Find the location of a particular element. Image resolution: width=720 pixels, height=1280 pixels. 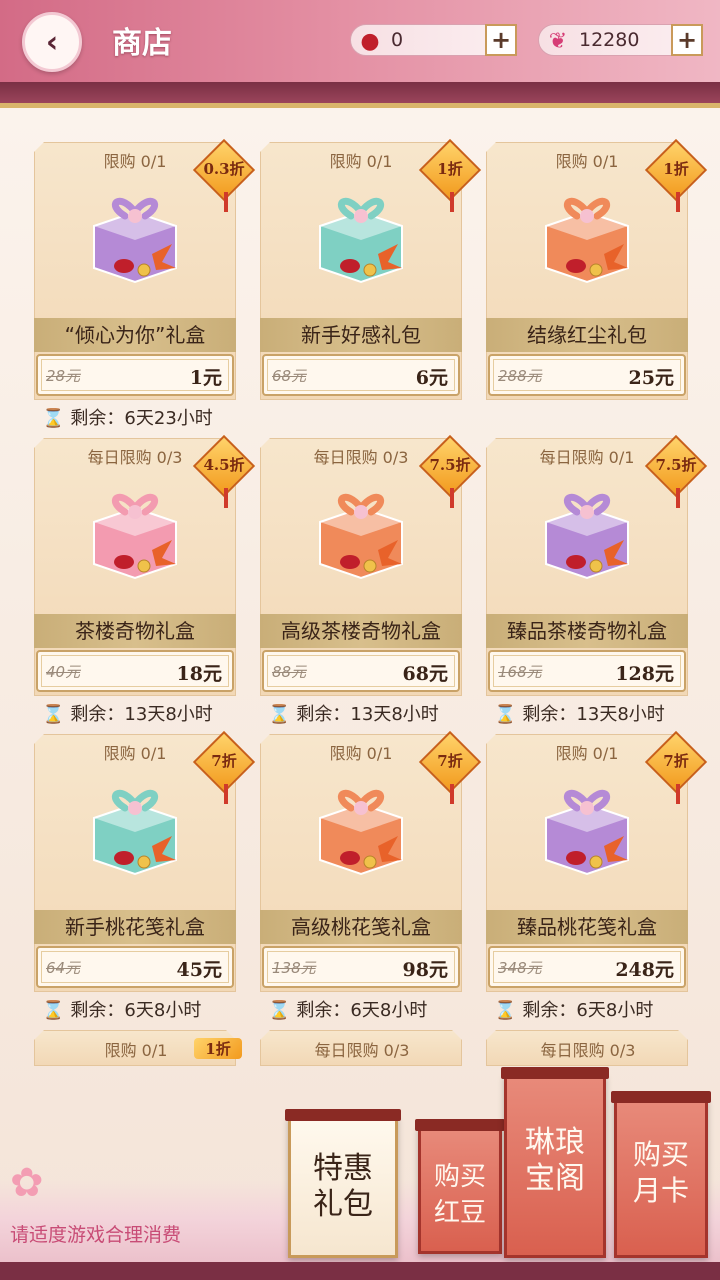

buy-button: 40元 18元 is located at coordinates (135, 671).